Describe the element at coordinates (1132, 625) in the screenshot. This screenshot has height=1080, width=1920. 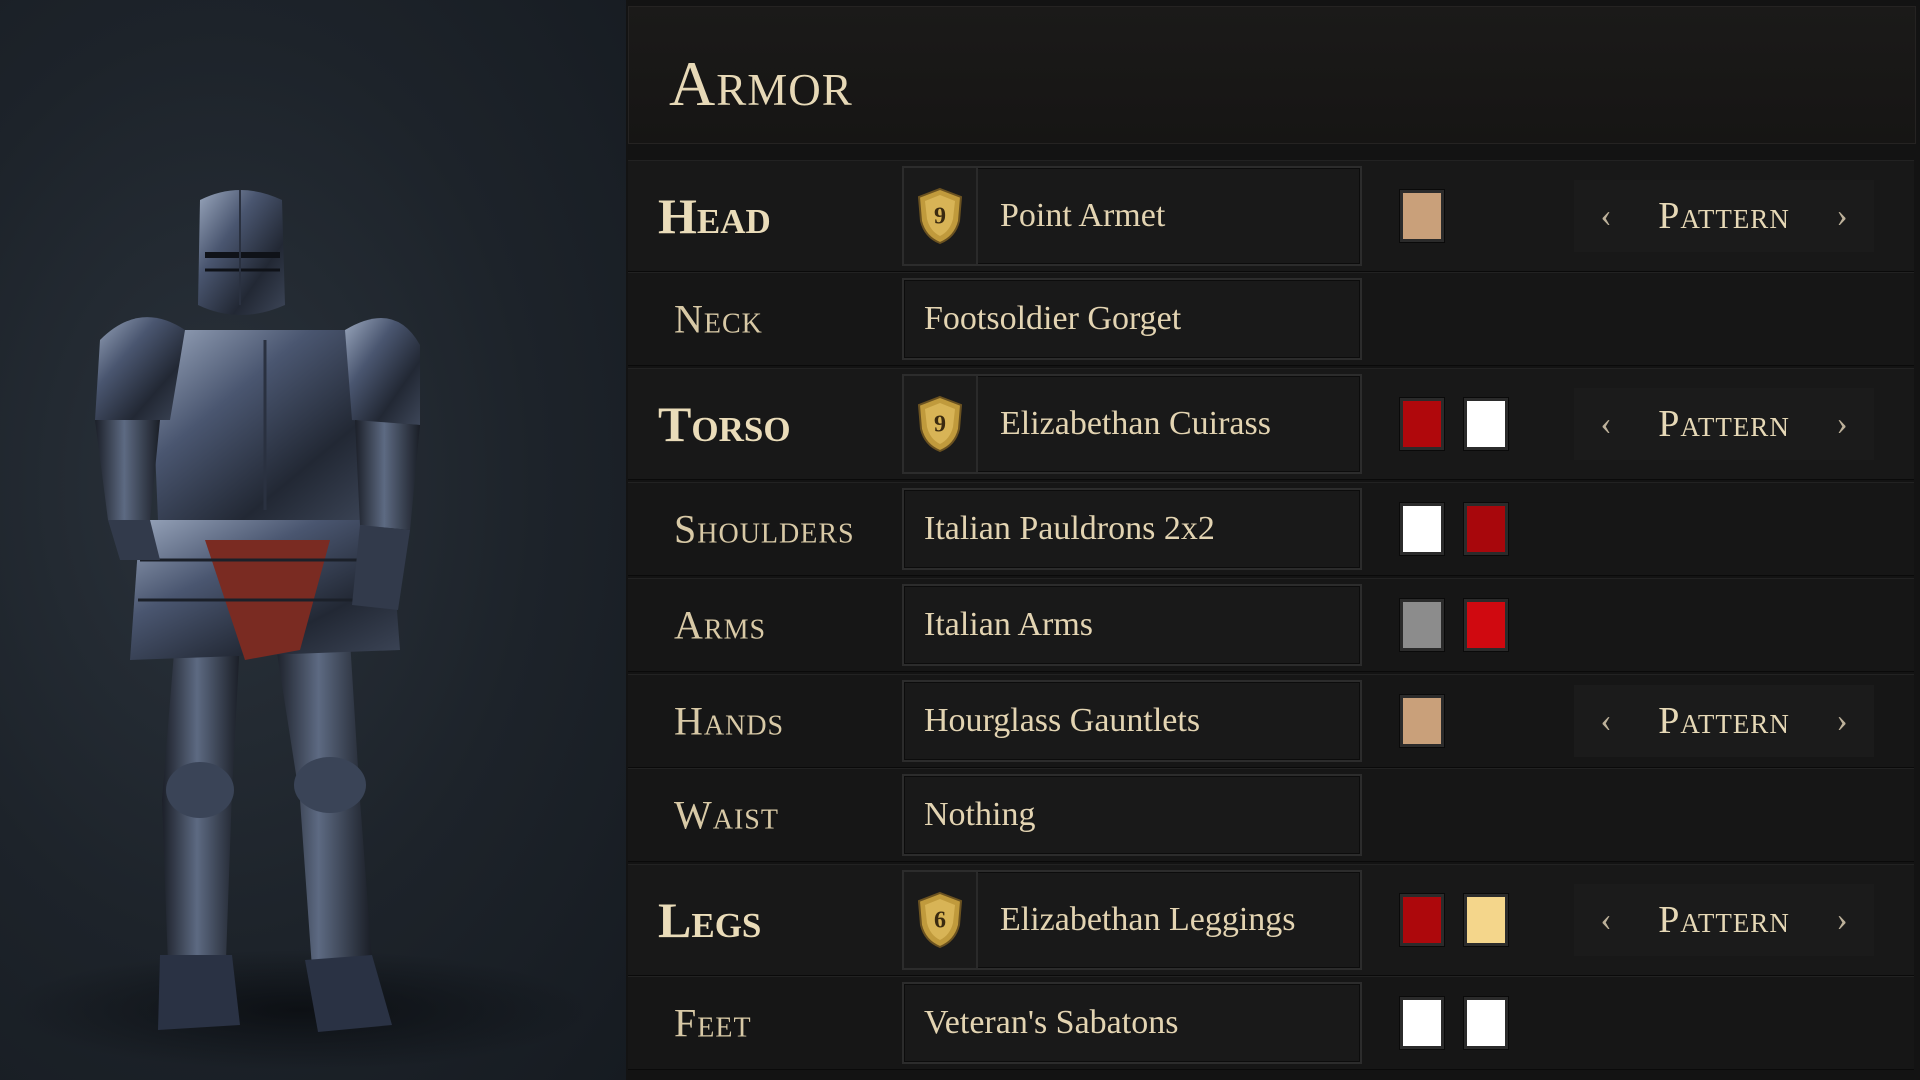
I see `item-selector-arms: Italian Arms` at that location.